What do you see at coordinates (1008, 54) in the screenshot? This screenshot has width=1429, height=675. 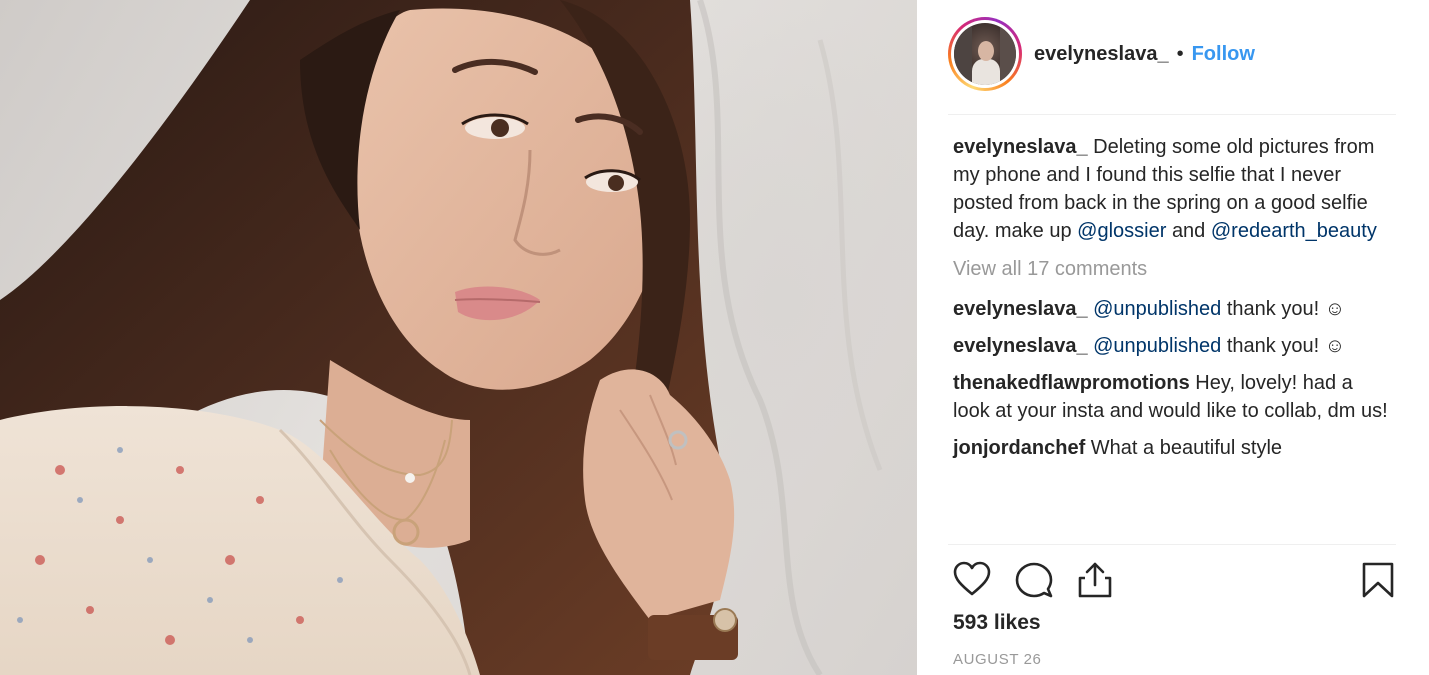 I see `avatar-bg-right` at bounding box center [1008, 54].